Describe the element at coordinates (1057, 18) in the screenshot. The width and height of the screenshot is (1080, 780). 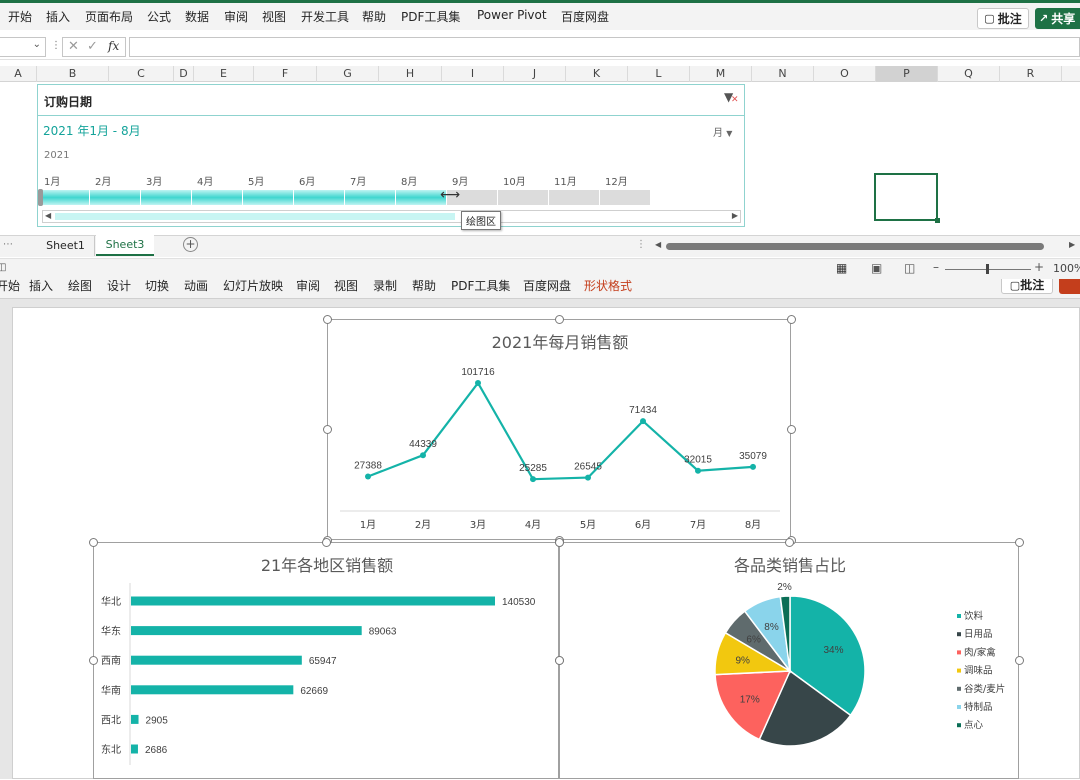
I see `share-button: ↗ 共享` at that location.